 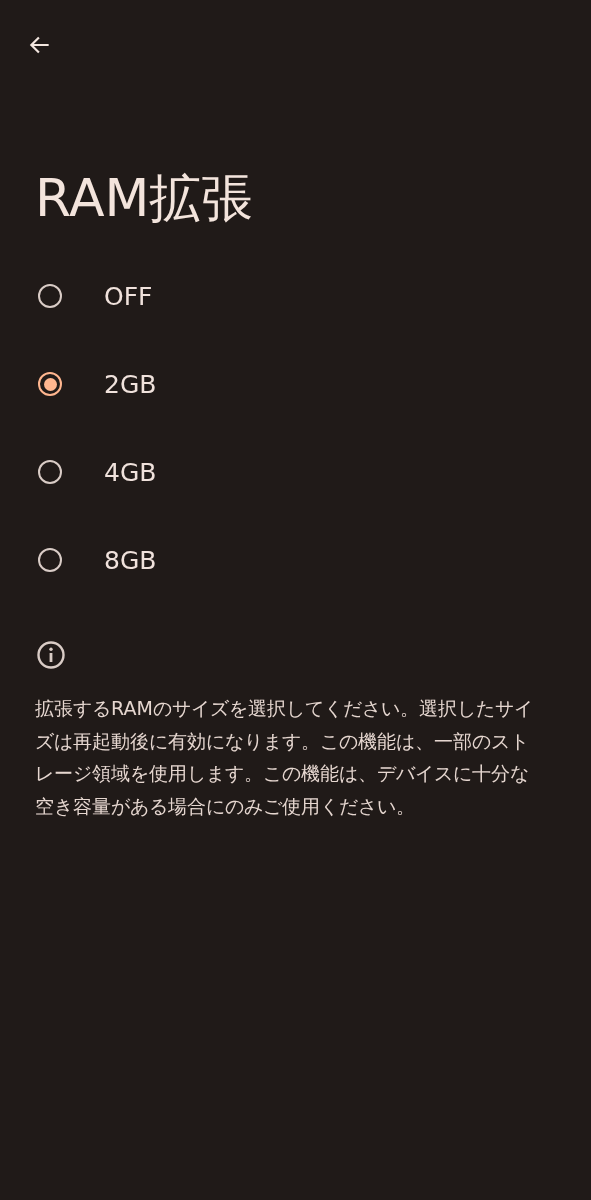 What do you see at coordinates (145, 198) in the screenshot?
I see `page-title: RAM拡張` at bounding box center [145, 198].